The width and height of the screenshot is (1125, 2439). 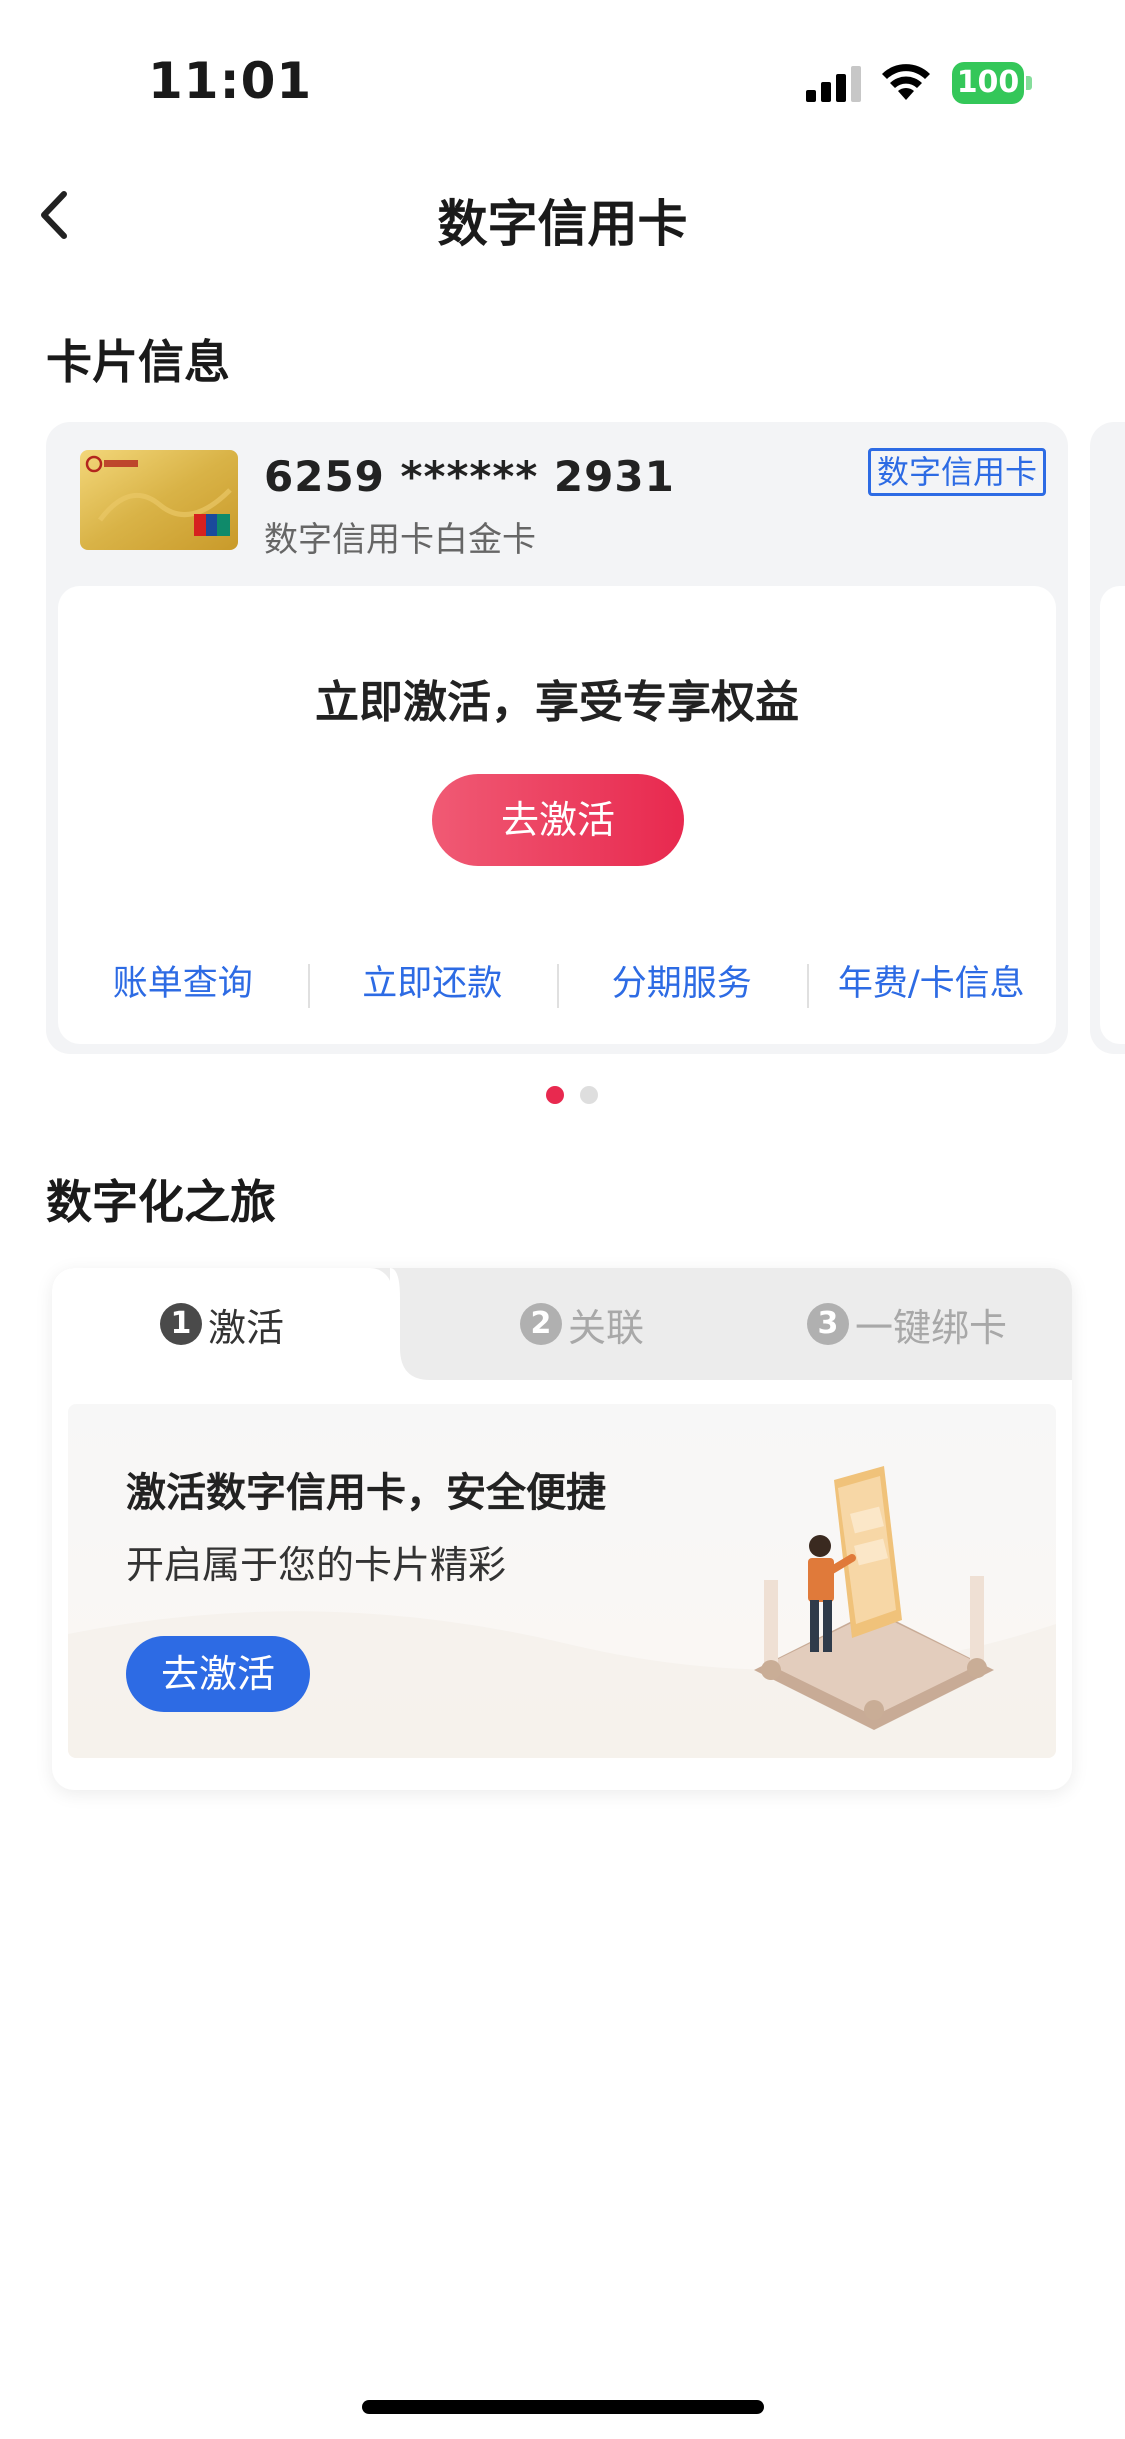 I want to click on card-number: 6259 ****** 2931, so click(x=469, y=476).